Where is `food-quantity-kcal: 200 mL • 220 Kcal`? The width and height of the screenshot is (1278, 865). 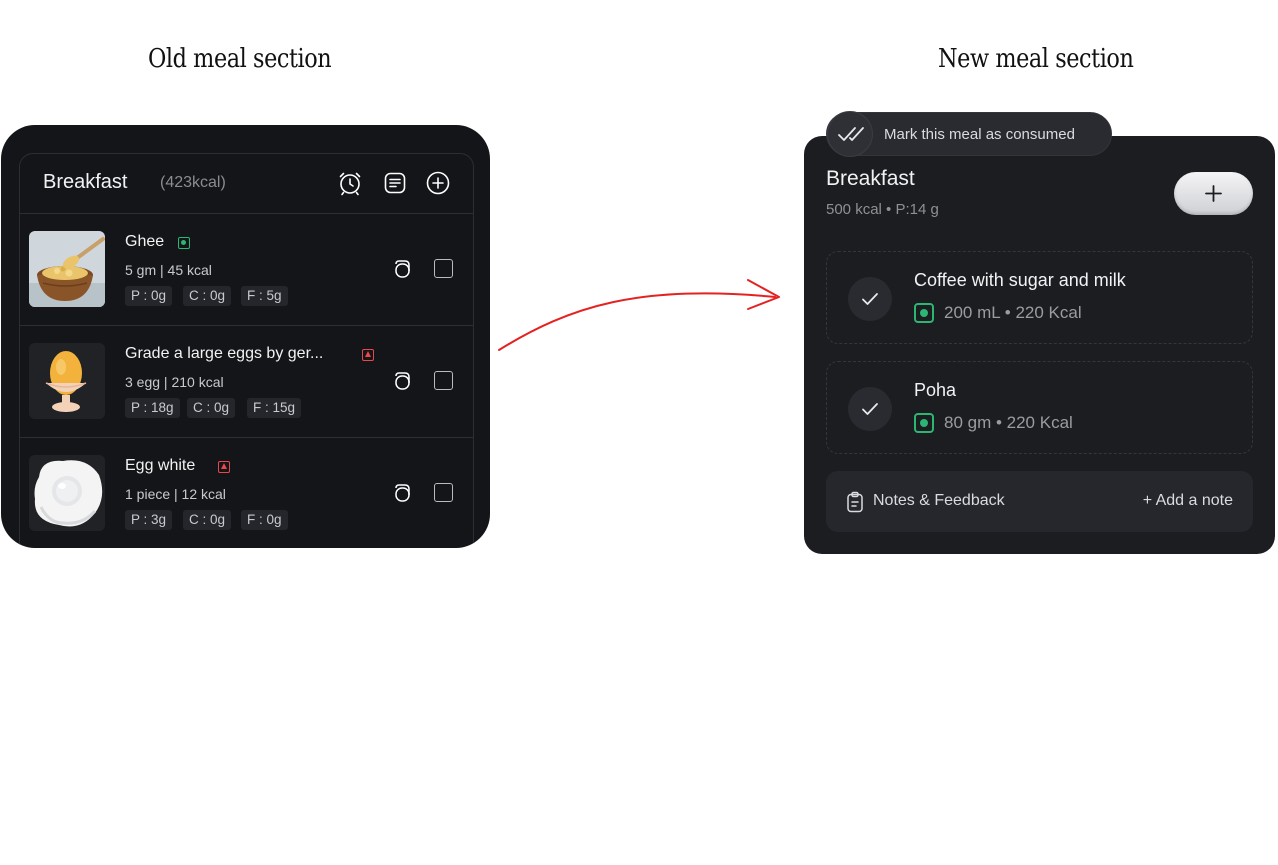 food-quantity-kcal: 200 mL • 220 Kcal is located at coordinates (1013, 312).